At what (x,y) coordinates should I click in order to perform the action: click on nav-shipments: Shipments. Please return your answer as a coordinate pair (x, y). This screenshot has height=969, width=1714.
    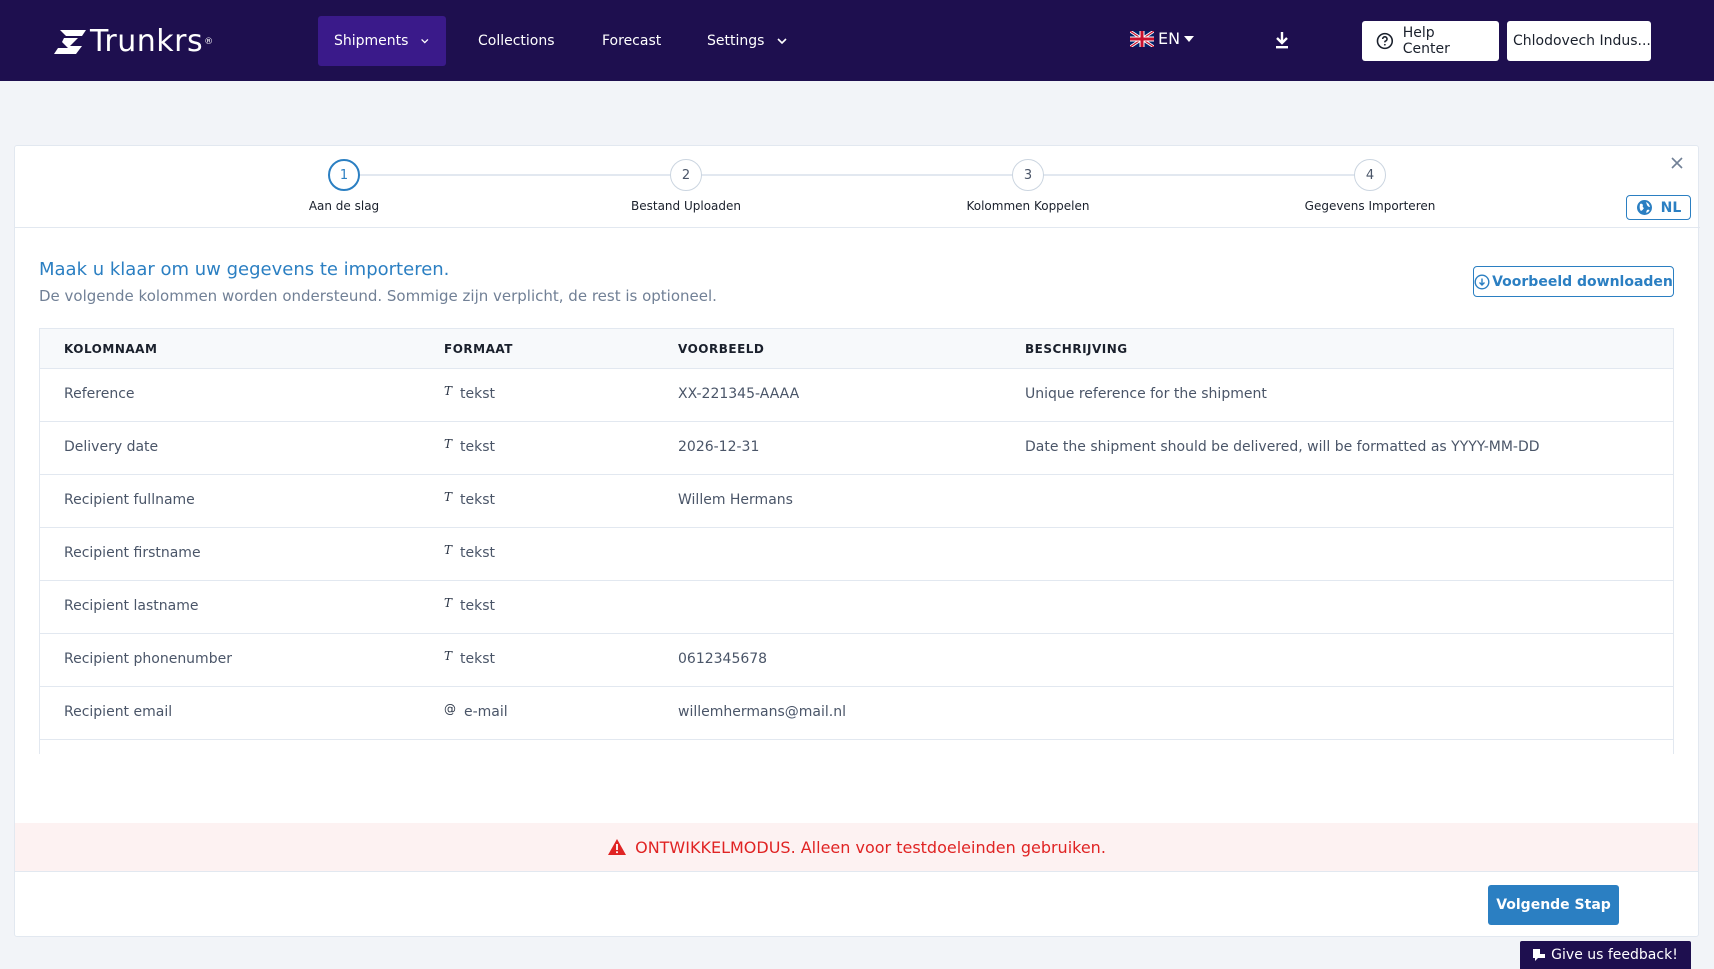
    Looking at the image, I should click on (382, 41).